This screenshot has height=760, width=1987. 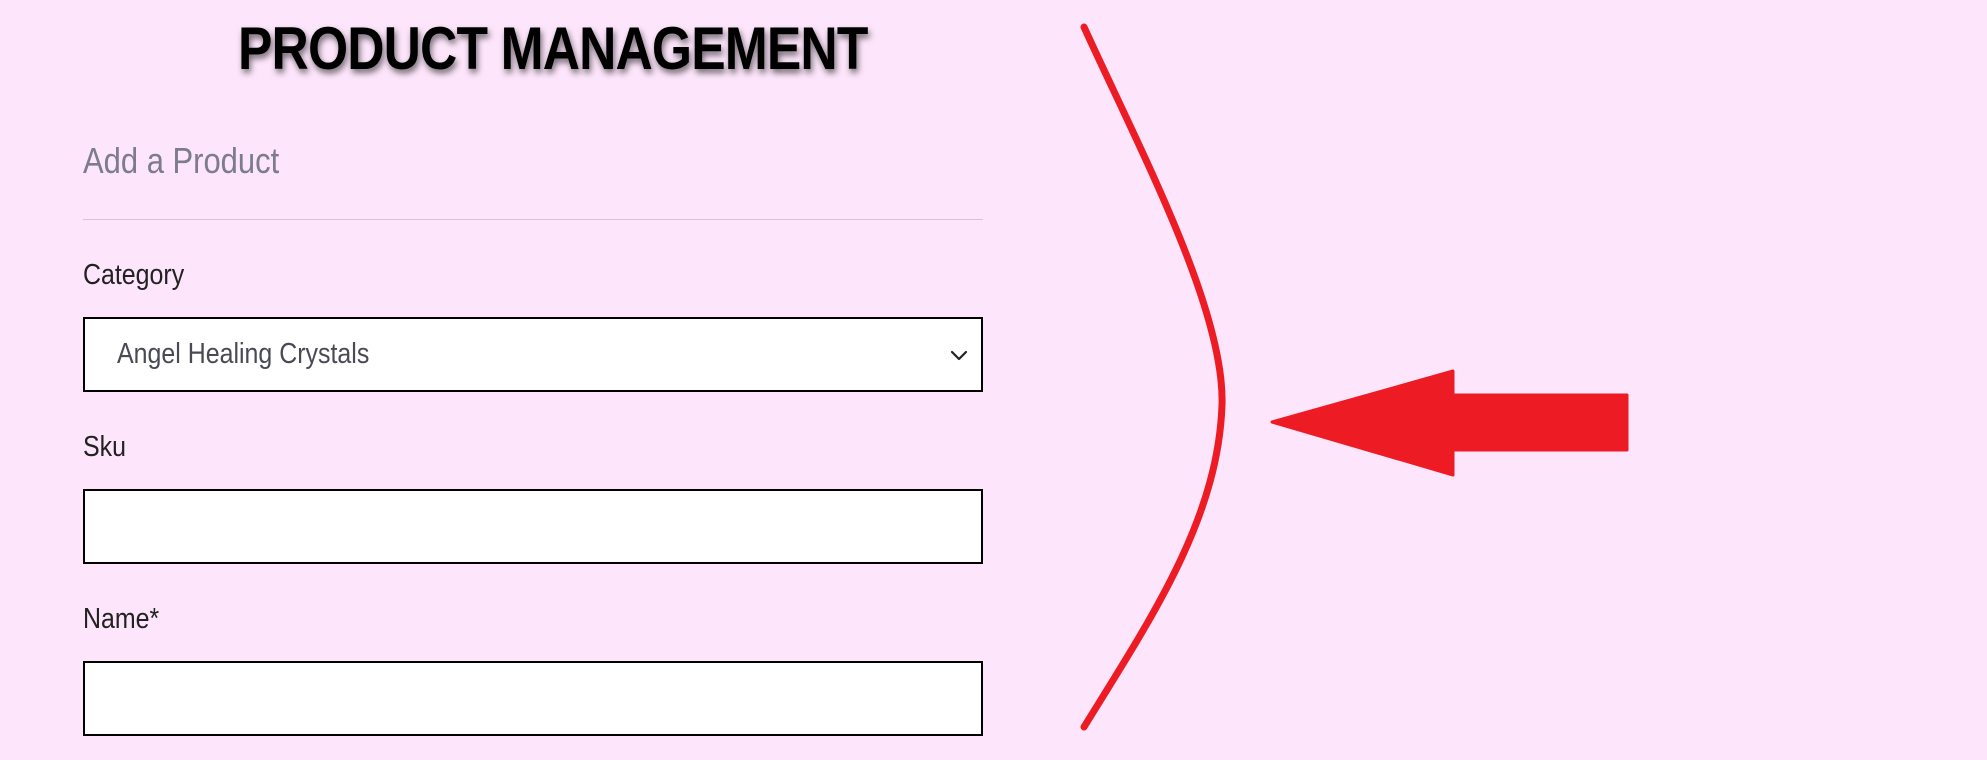 I want to click on sku-input, so click(x=533, y=526).